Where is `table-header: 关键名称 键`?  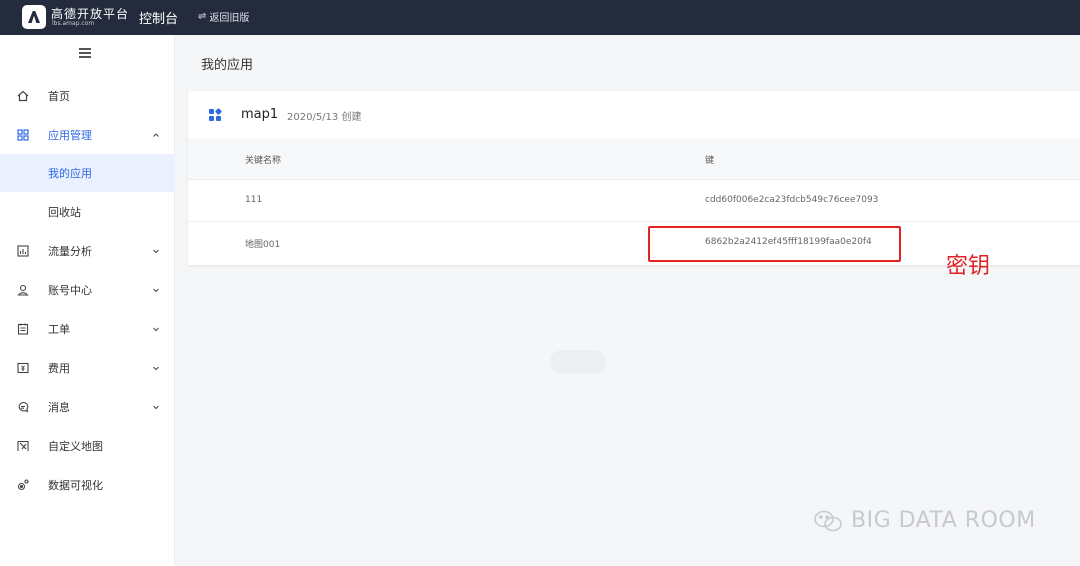
table-header: 关键名称 键 is located at coordinates (634, 159).